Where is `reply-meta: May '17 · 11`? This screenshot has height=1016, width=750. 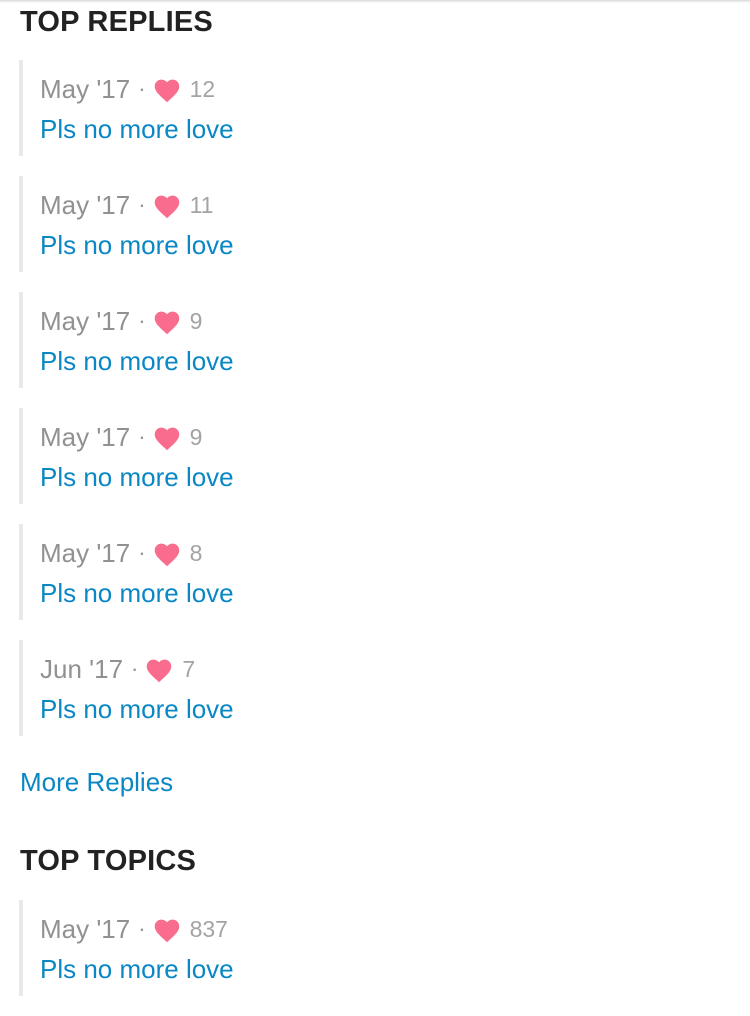
reply-meta: May '17 · 11 is located at coordinates (126, 205).